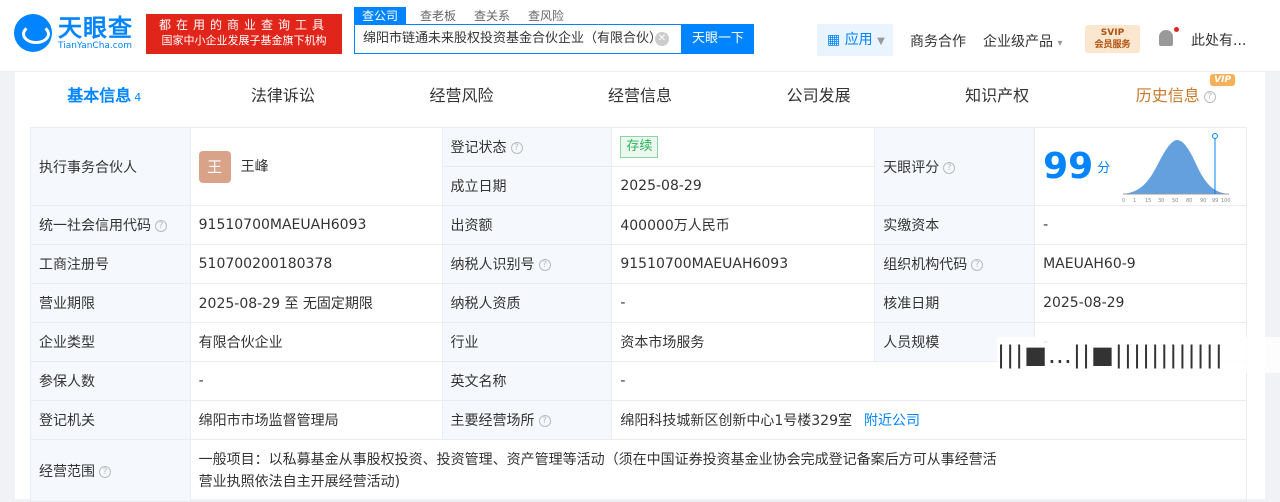  I want to click on bell-icon, so click(1166, 38).